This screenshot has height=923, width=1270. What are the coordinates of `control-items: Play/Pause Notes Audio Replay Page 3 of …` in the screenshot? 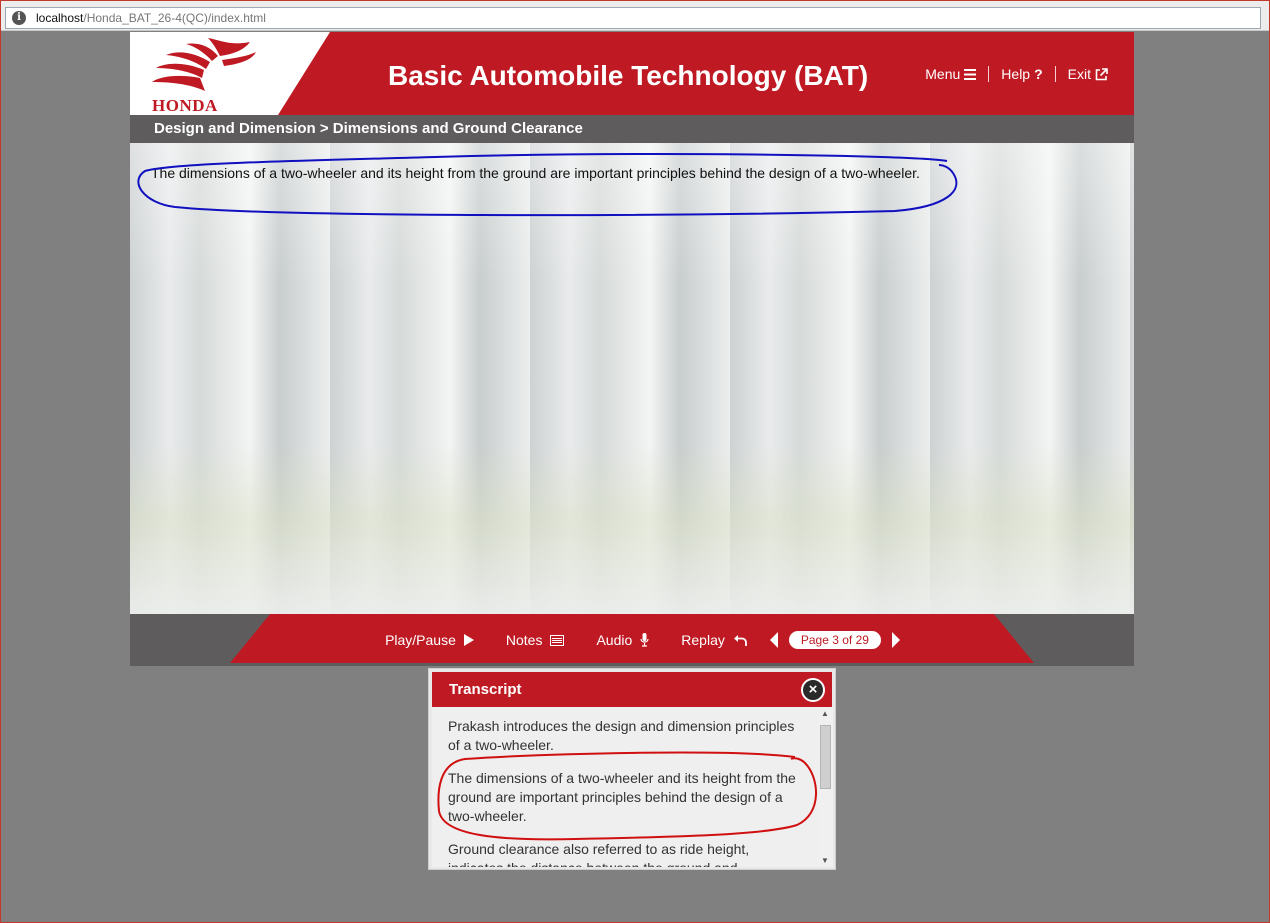 It's located at (632, 640).